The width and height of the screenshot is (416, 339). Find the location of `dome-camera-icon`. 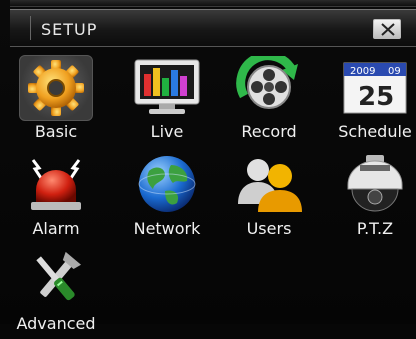

dome-camera-icon is located at coordinates (375, 184).